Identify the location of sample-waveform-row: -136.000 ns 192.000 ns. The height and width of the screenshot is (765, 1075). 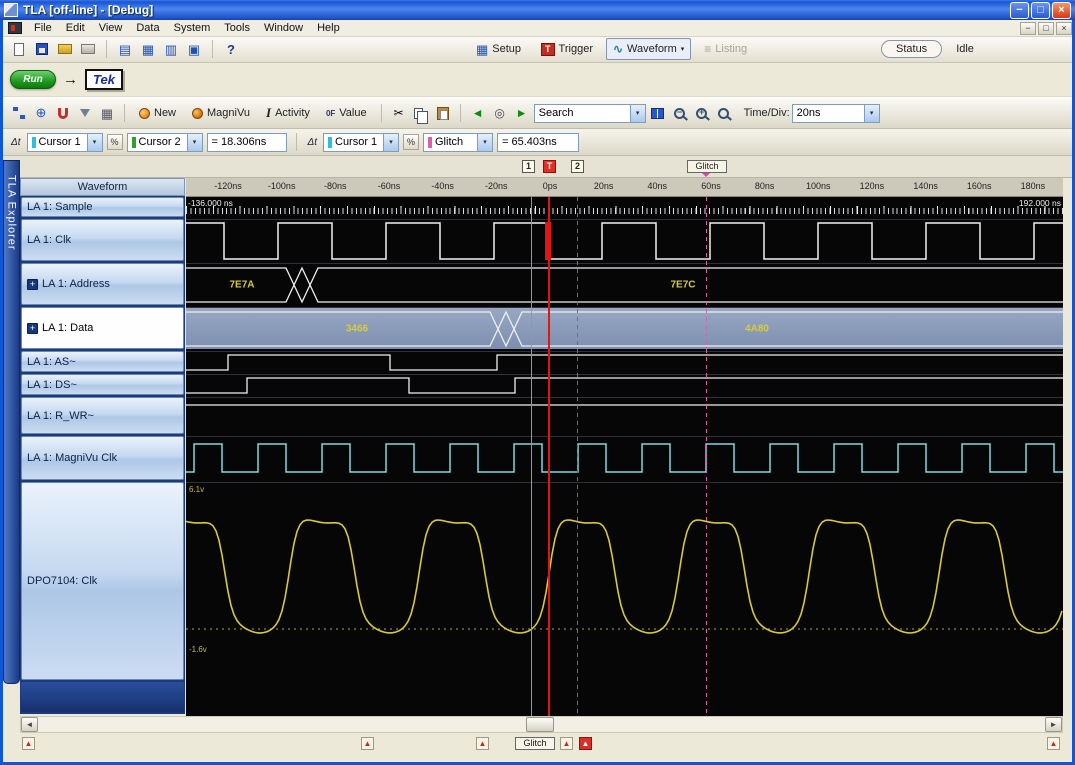
(624, 207).